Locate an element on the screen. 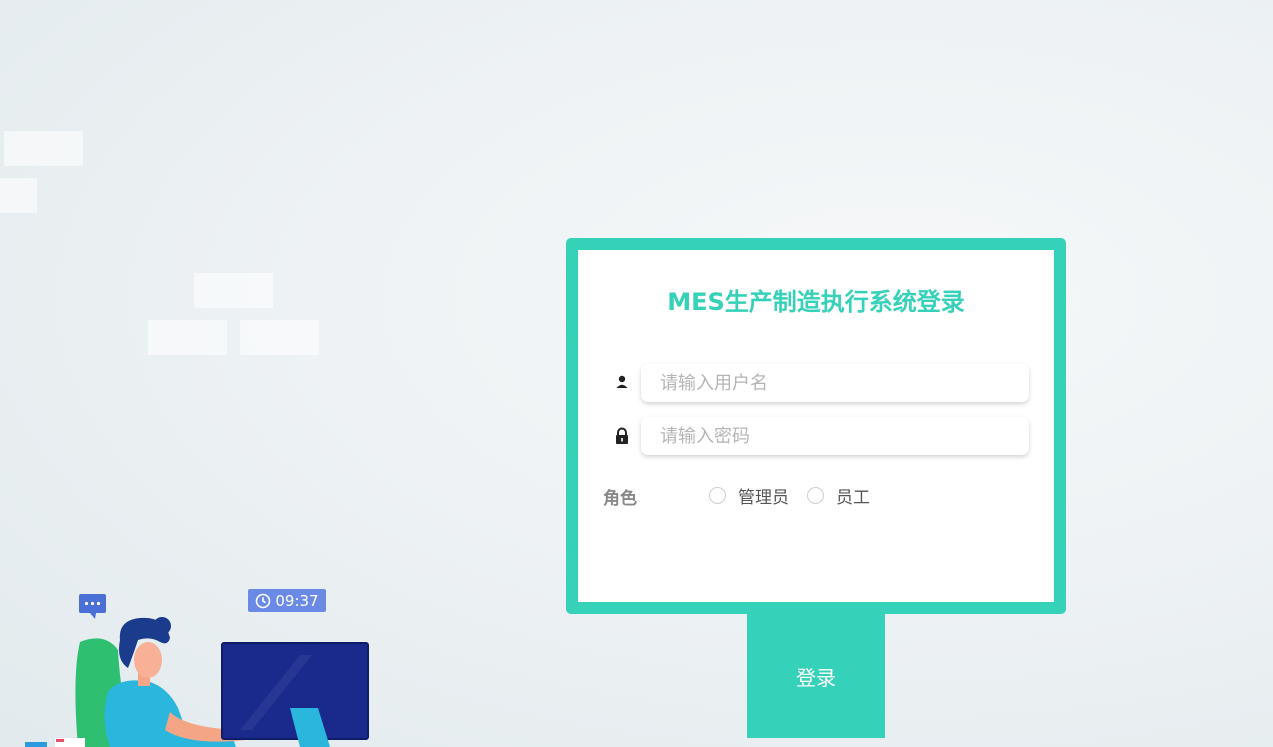 The image size is (1273, 747). login-button: 登录 is located at coordinates (816, 676).